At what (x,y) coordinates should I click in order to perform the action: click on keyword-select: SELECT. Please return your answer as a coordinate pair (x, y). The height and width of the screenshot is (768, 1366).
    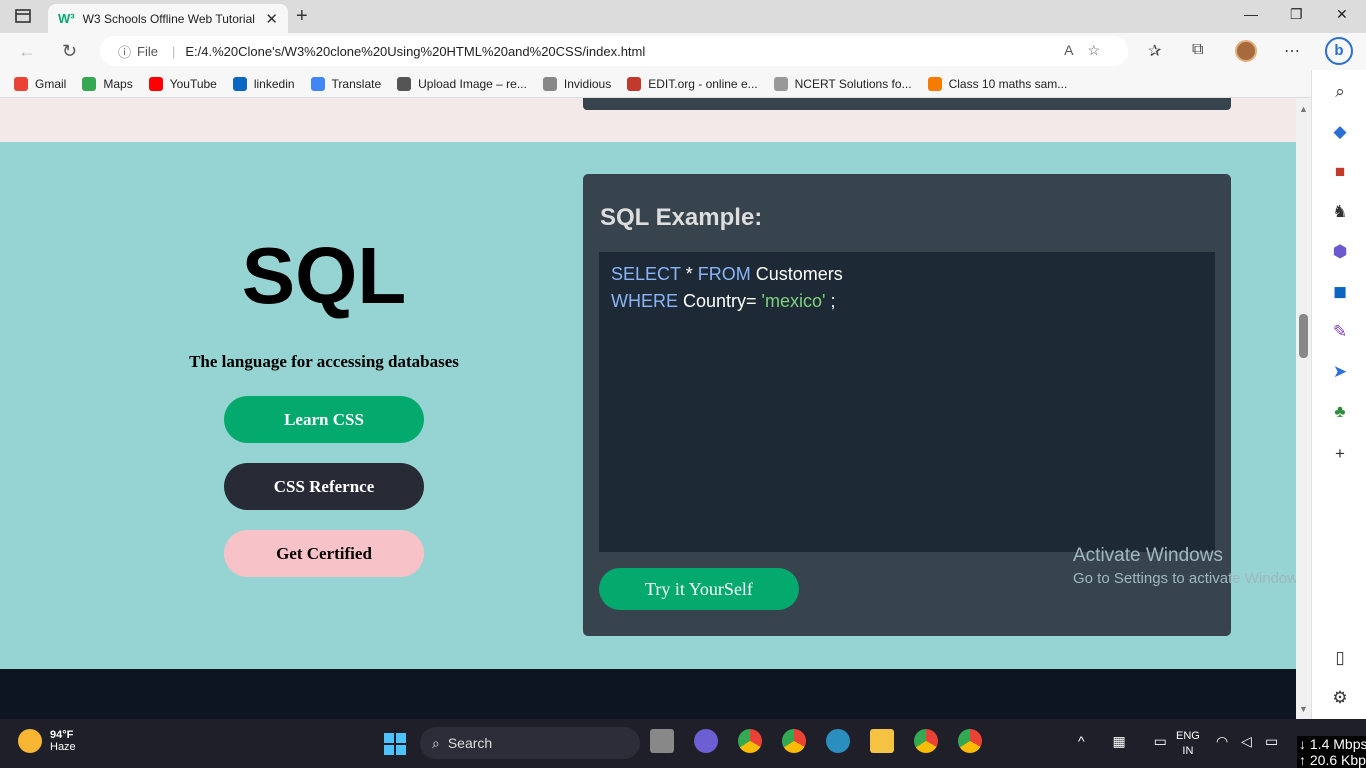
    Looking at the image, I should click on (646, 274).